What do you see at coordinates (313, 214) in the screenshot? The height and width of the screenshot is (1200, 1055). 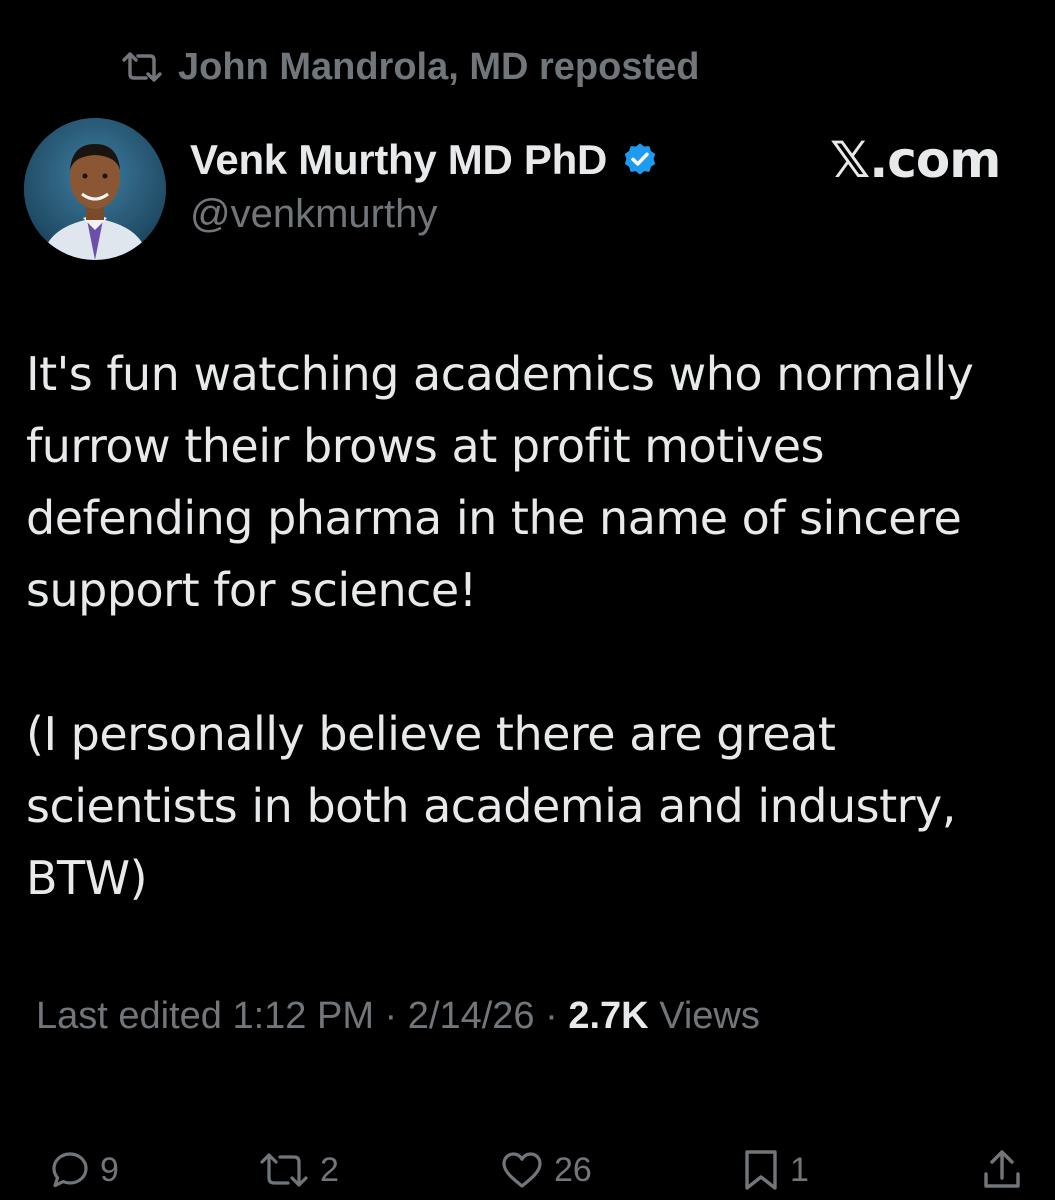 I see `author-handle: @venkmurthy` at bounding box center [313, 214].